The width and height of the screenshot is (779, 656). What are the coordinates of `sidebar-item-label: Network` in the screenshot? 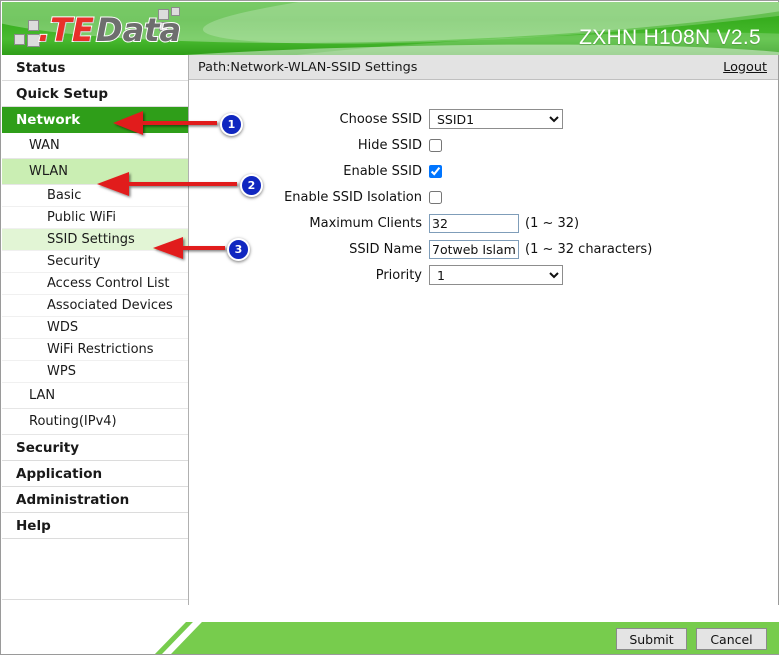 It's located at (48, 119).